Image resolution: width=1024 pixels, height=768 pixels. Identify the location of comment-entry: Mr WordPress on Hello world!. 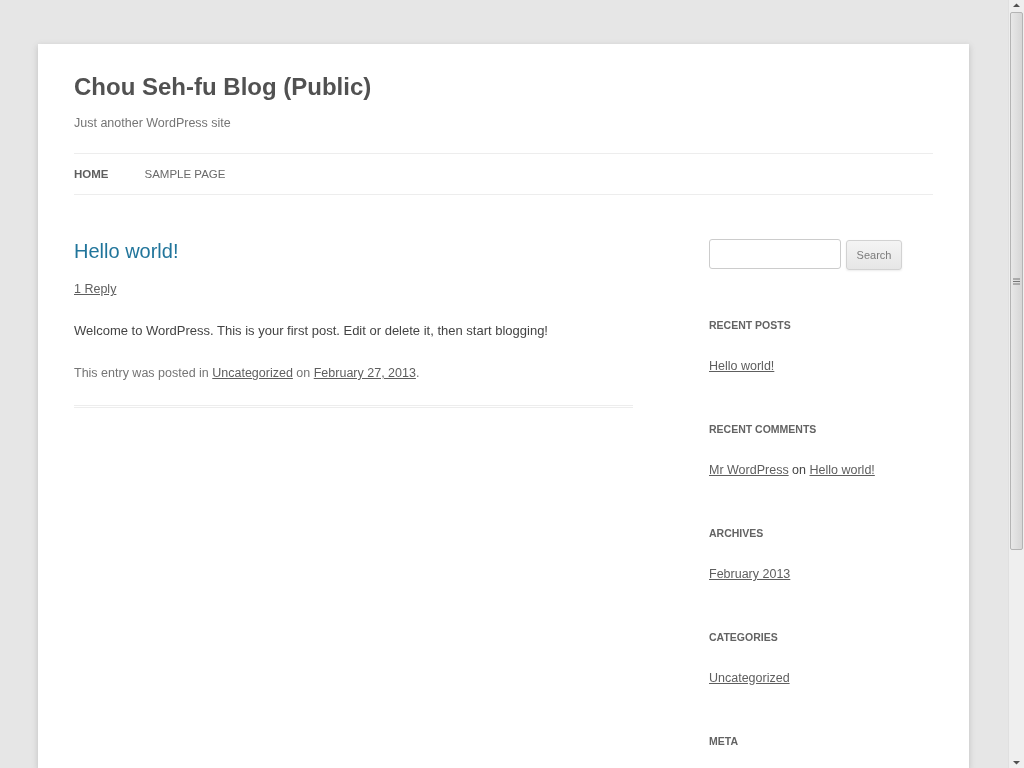
(792, 470).